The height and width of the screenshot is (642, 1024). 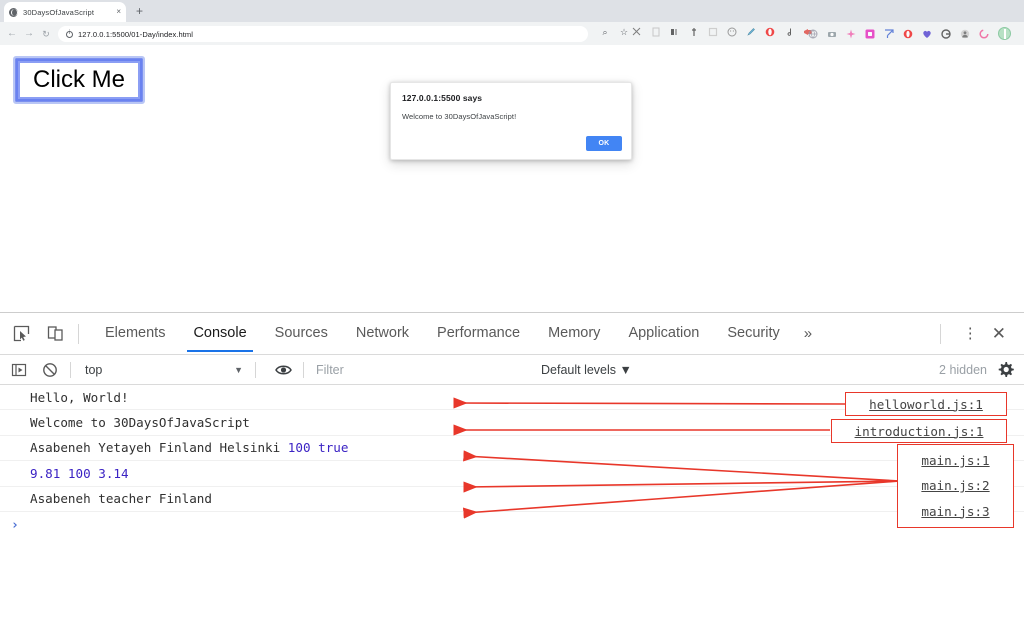 I want to click on more-tabs-icon: », so click(x=808, y=333).